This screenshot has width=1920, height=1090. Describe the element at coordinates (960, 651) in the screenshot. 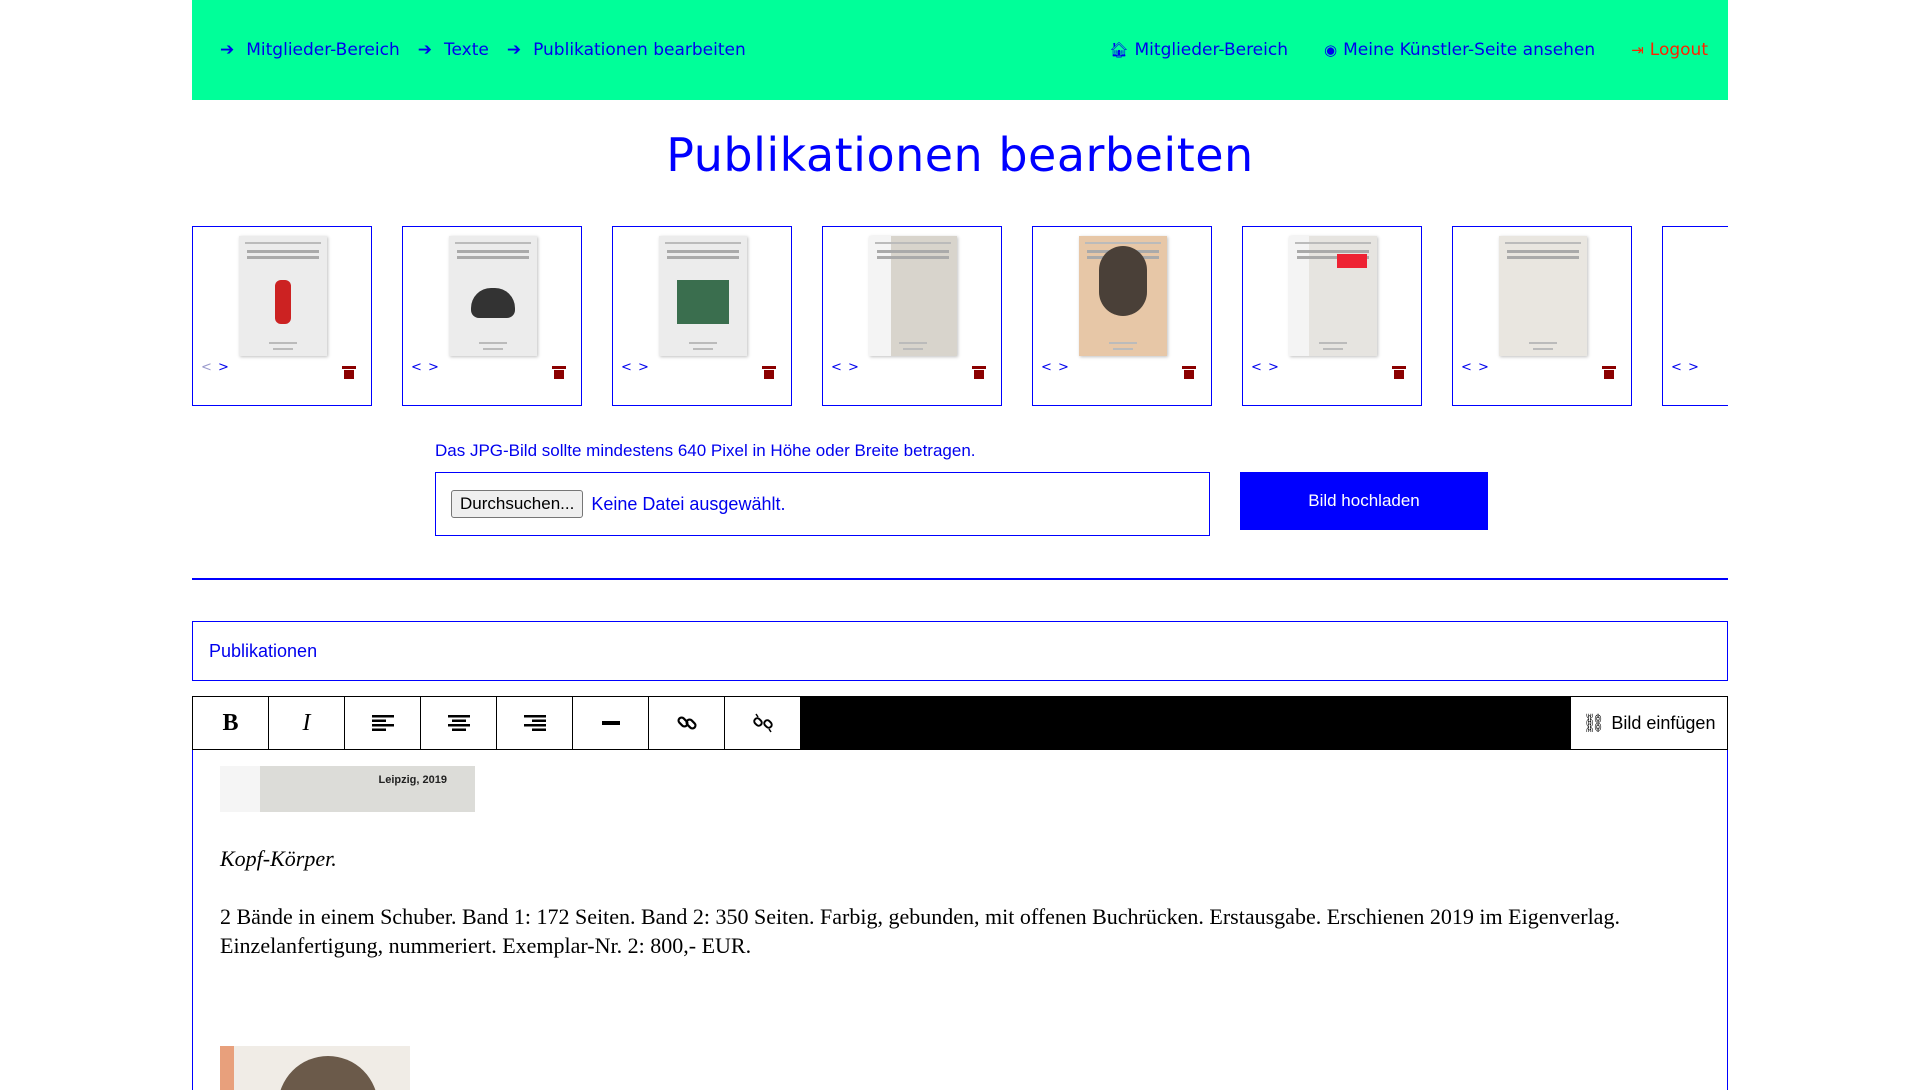

I see `title-input: Publikationen` at that location.